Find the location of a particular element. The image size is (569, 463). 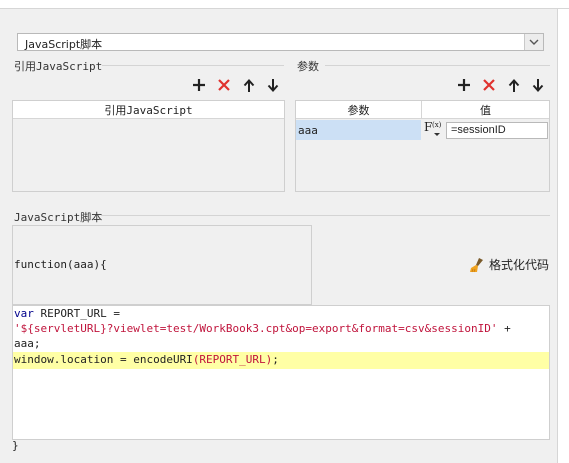

code-line: aaa; is located at coordinates (27, 343).